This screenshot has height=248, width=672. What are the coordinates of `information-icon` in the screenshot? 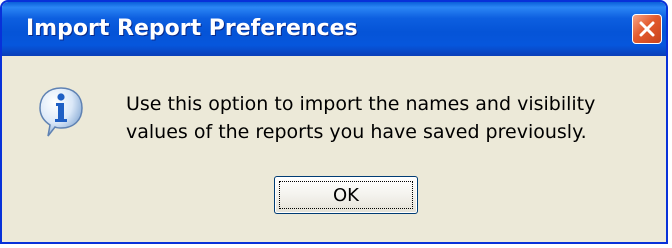 It's located at (61, 112).